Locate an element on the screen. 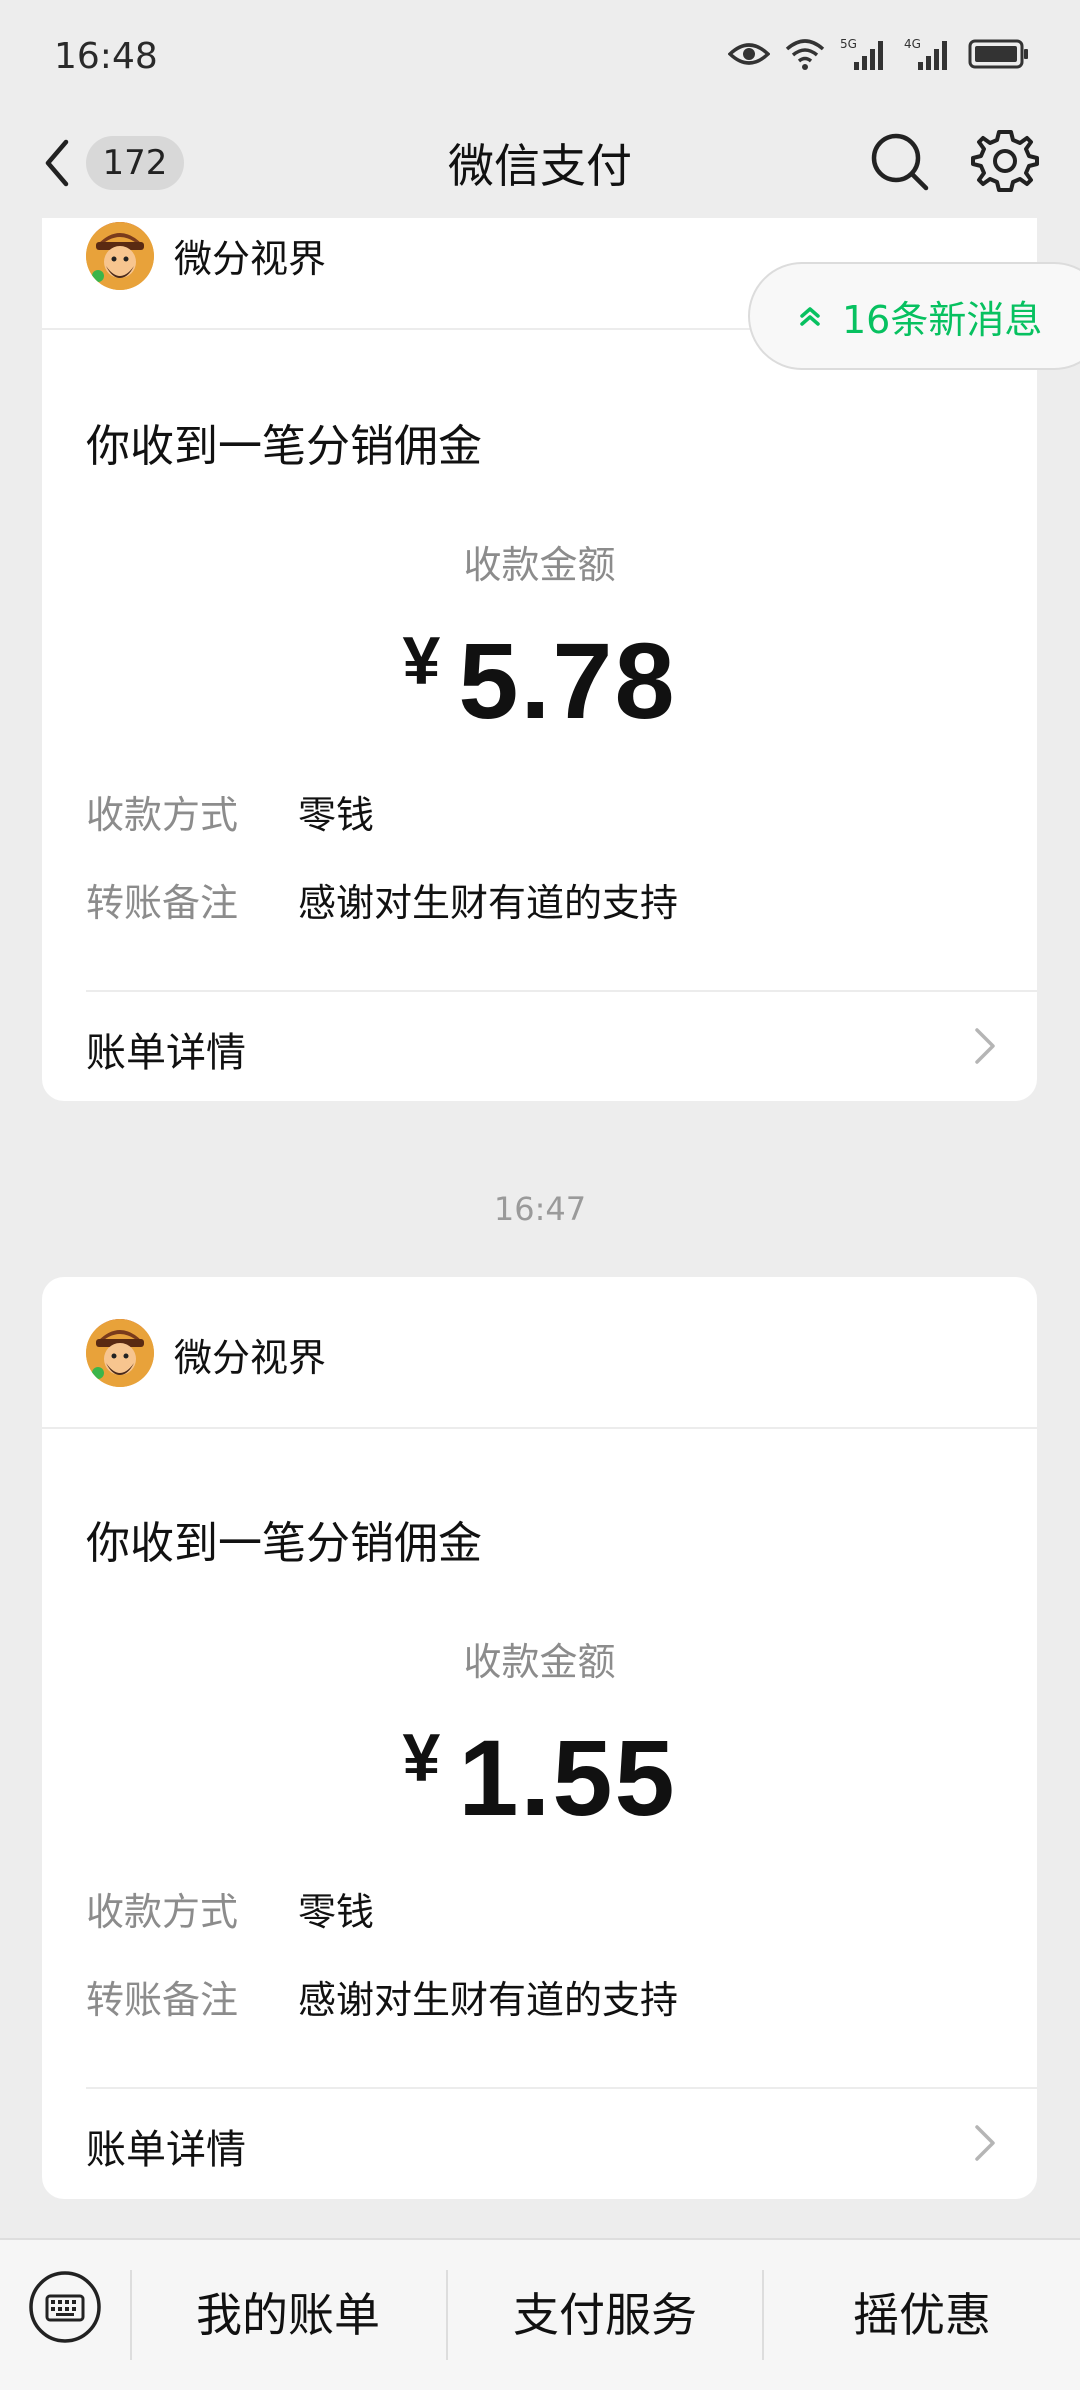  new-messages-pill: 16条新消息 is located at coordinates (914, 316).